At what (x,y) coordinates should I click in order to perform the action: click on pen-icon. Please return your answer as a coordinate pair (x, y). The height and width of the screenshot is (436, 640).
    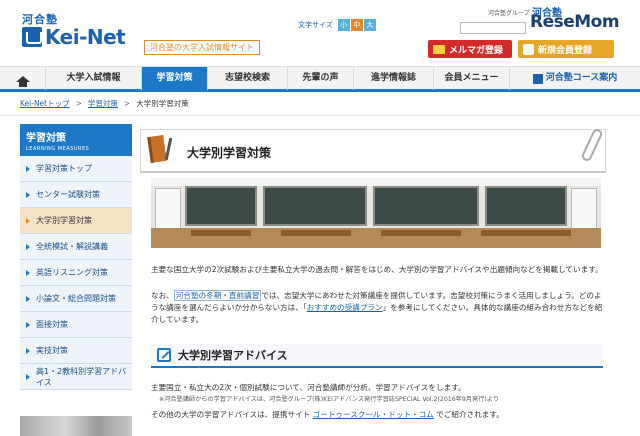
    Looking at the image, I should click on (168, 149).